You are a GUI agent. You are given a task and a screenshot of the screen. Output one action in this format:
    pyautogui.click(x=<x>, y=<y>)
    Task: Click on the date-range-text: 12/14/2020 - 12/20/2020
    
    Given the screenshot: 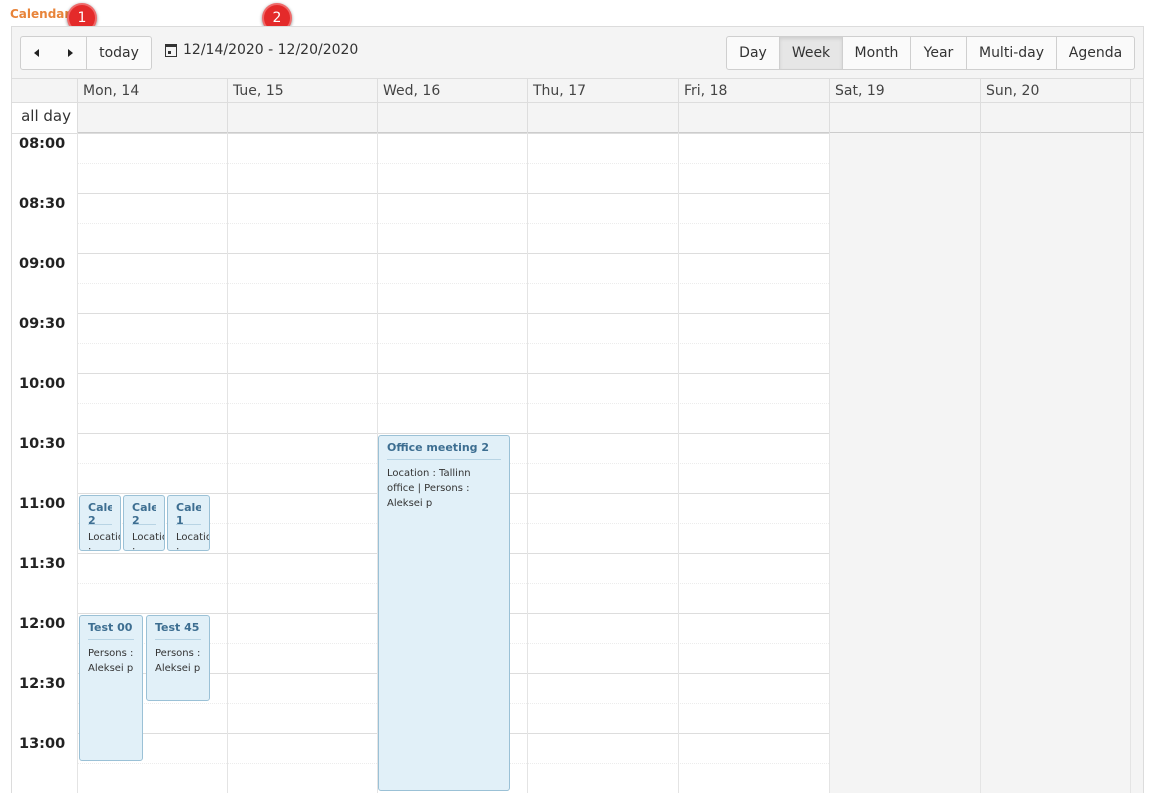 What is the action you would take?
    pyautogui.click(x=271, y=50)
    